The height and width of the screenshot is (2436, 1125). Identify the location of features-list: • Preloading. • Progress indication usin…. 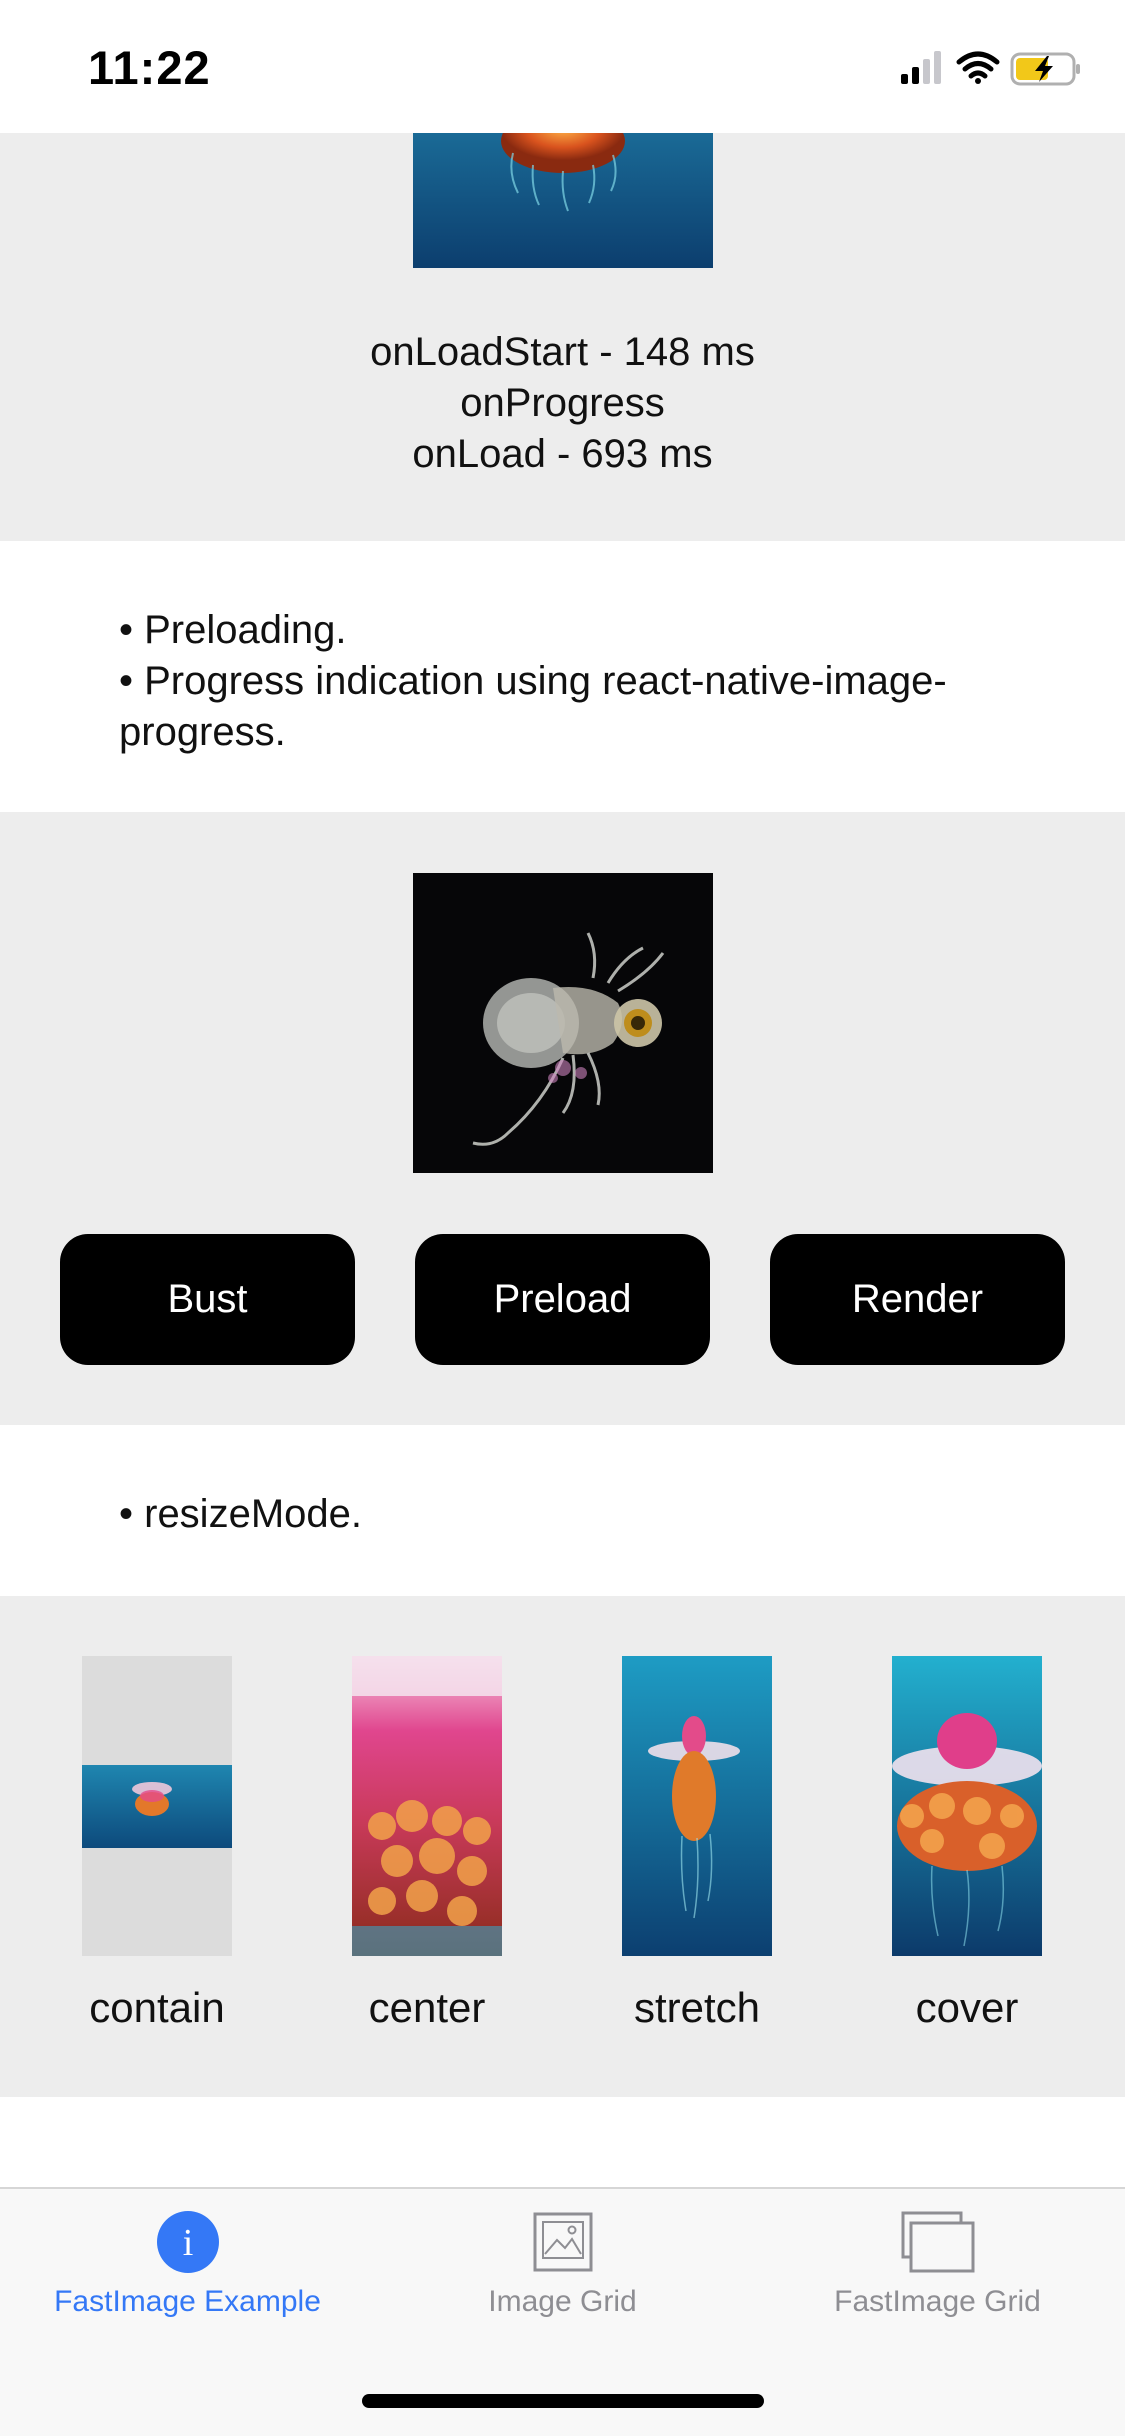
(549, 681).